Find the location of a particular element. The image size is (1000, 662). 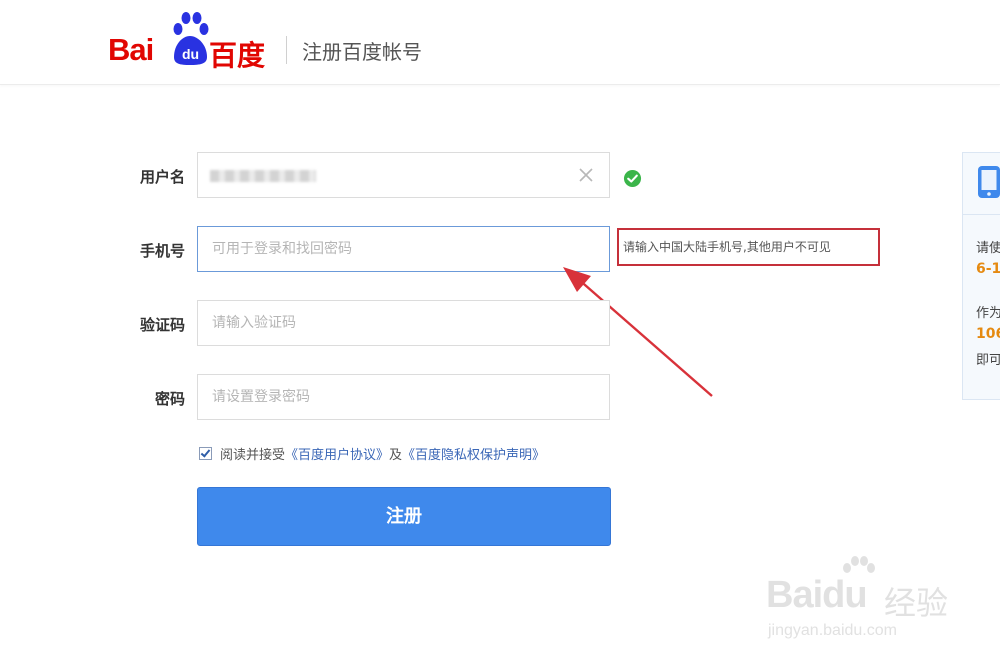

baidu-logo: Bai du 百度 is located at coordinates (191, 42).